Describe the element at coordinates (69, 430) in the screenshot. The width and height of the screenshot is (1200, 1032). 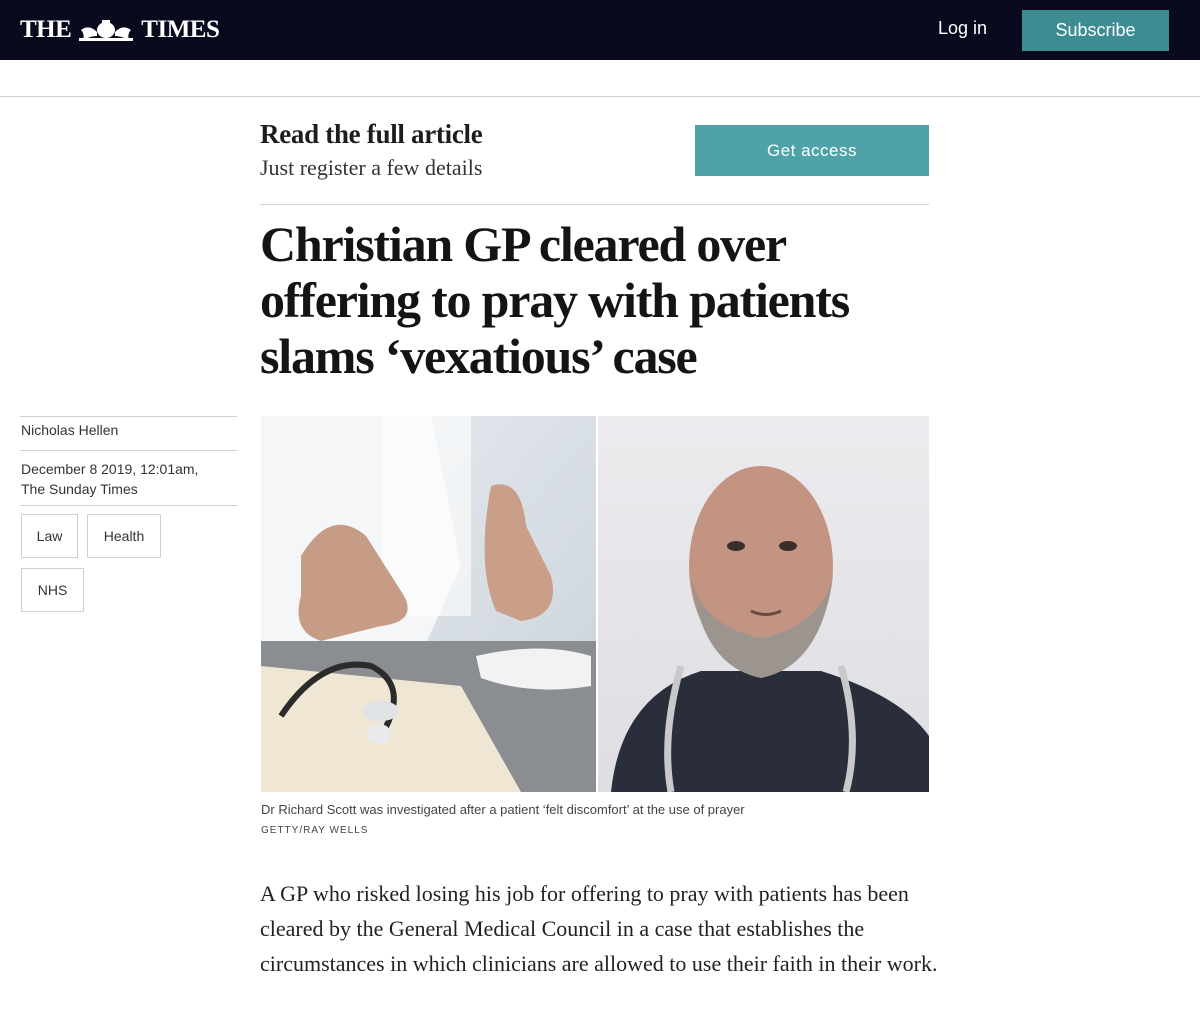
I see `author-name: Nicholas Hellen` at that location.